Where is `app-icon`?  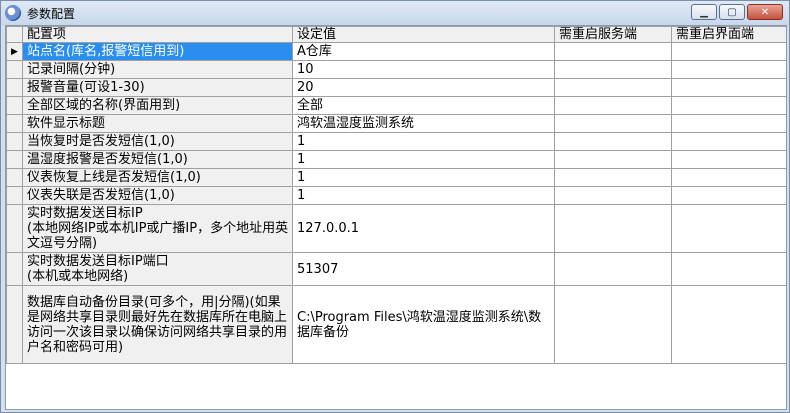 app-icon is located at coordinates (13, 13).